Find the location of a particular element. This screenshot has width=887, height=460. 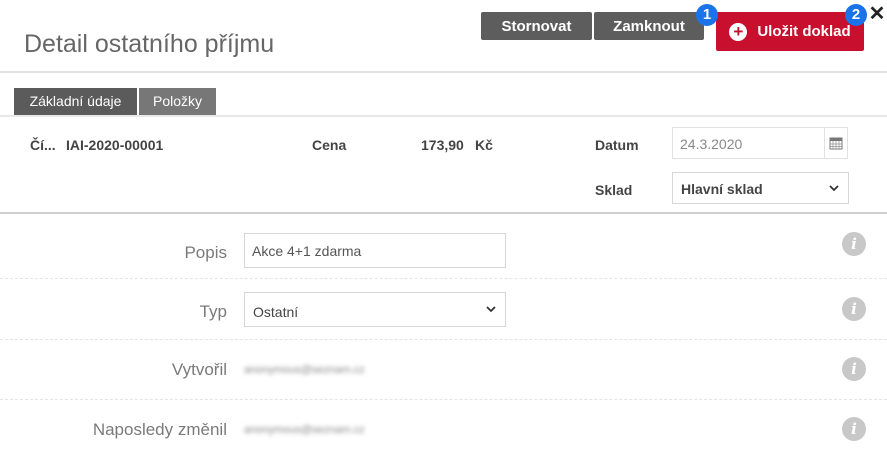

summary-divider is located at coordinates (443, 213).